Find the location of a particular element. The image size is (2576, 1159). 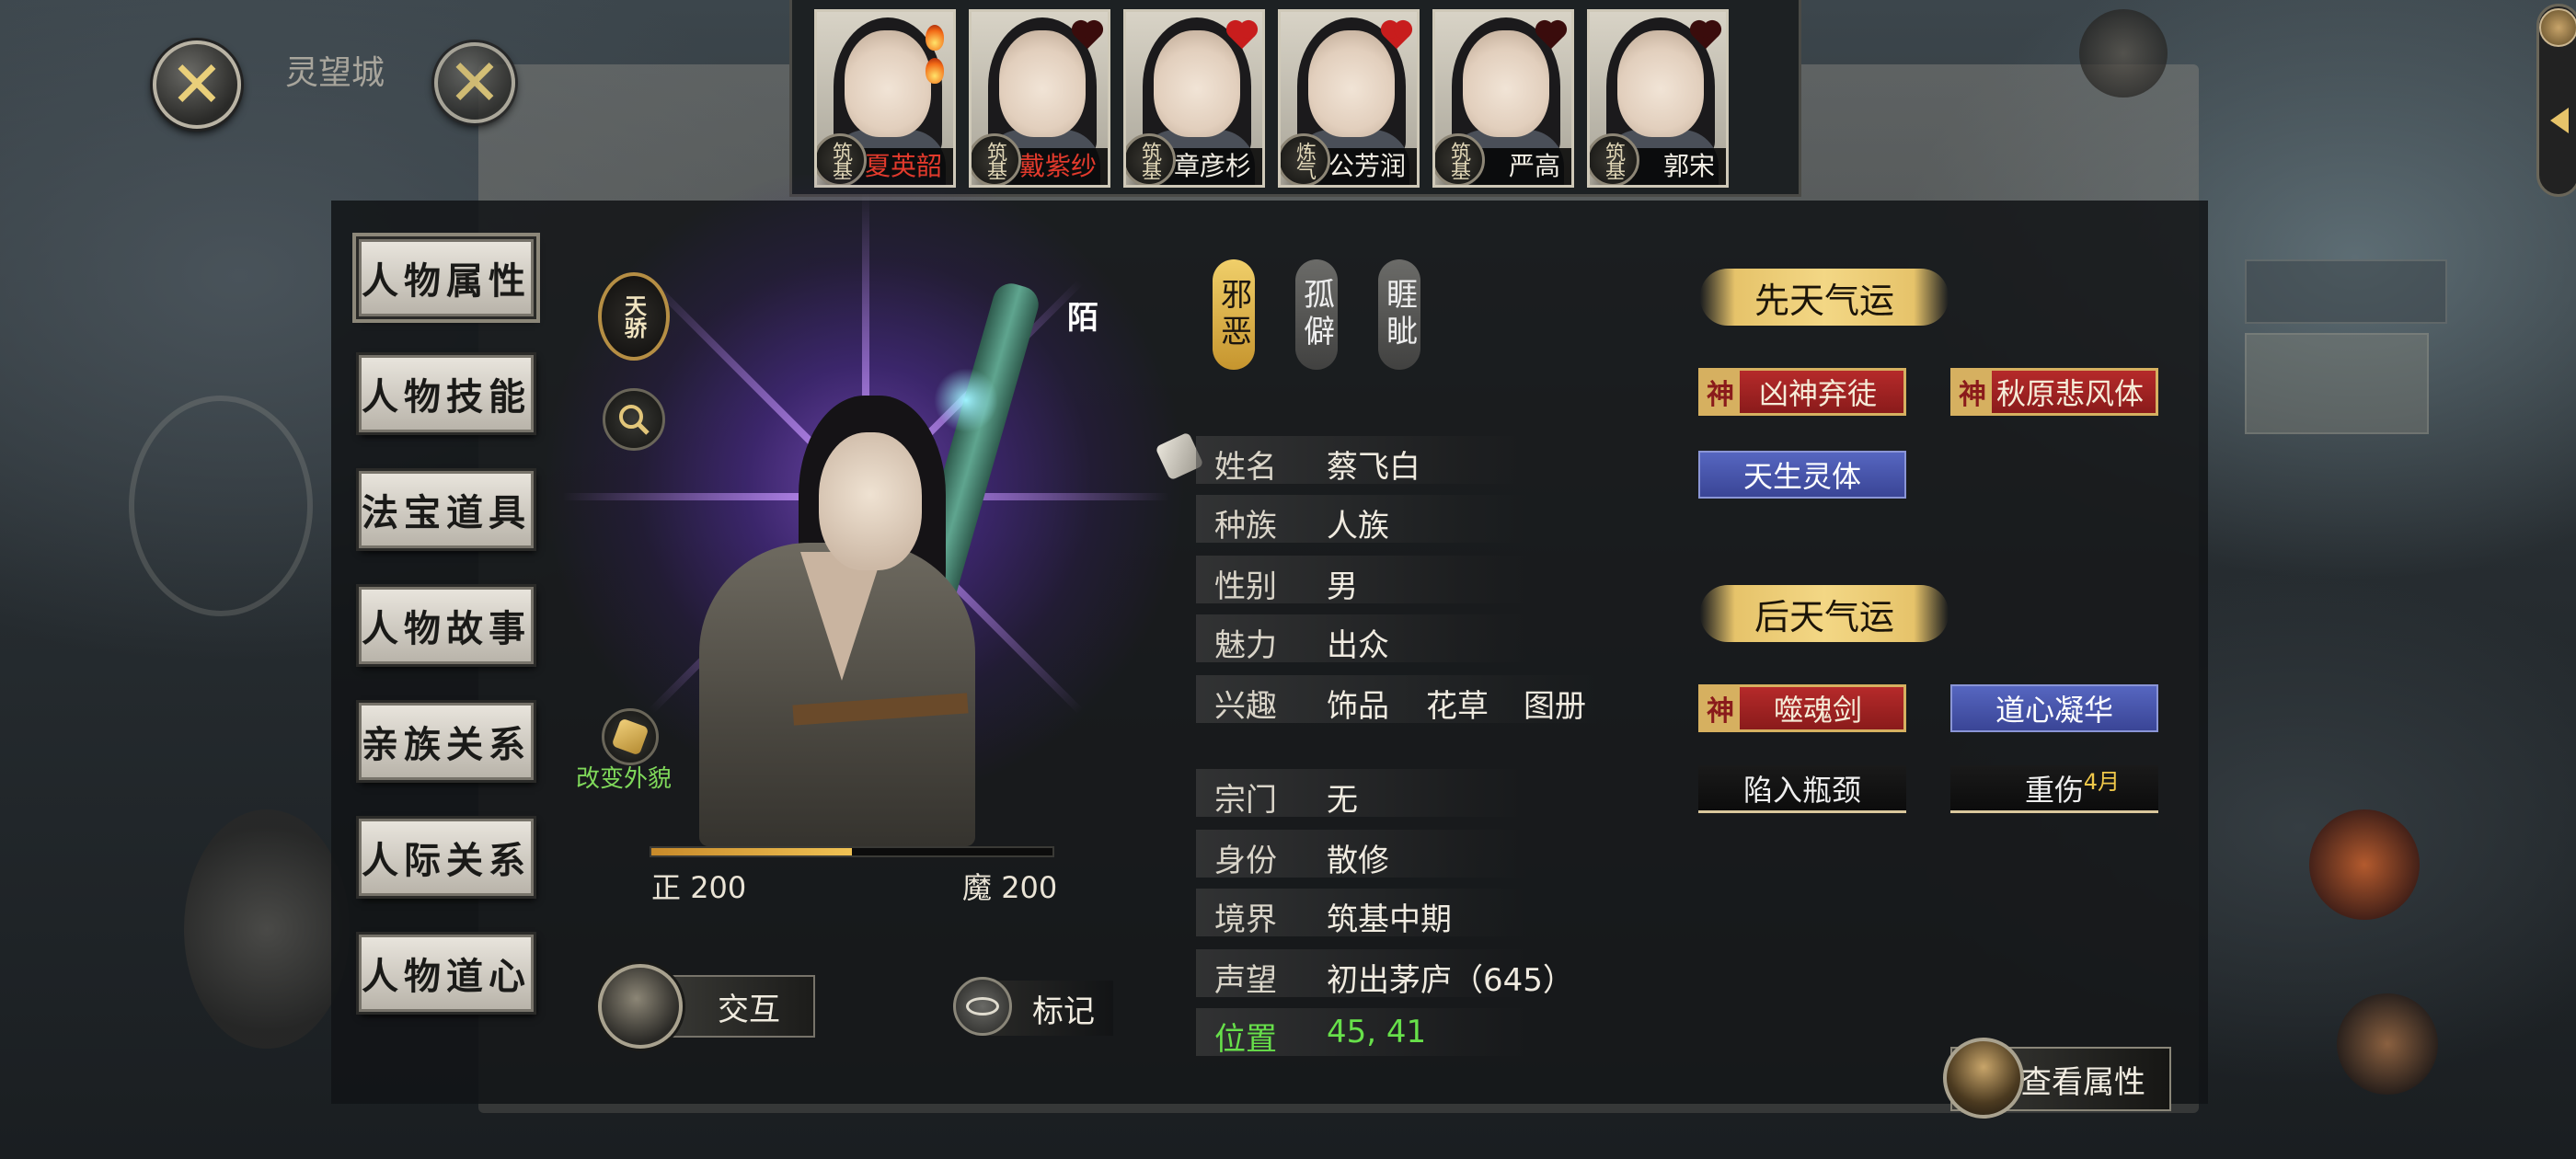

luck-tag-label: 天生灵体 is located at coordinates (1801, 476).